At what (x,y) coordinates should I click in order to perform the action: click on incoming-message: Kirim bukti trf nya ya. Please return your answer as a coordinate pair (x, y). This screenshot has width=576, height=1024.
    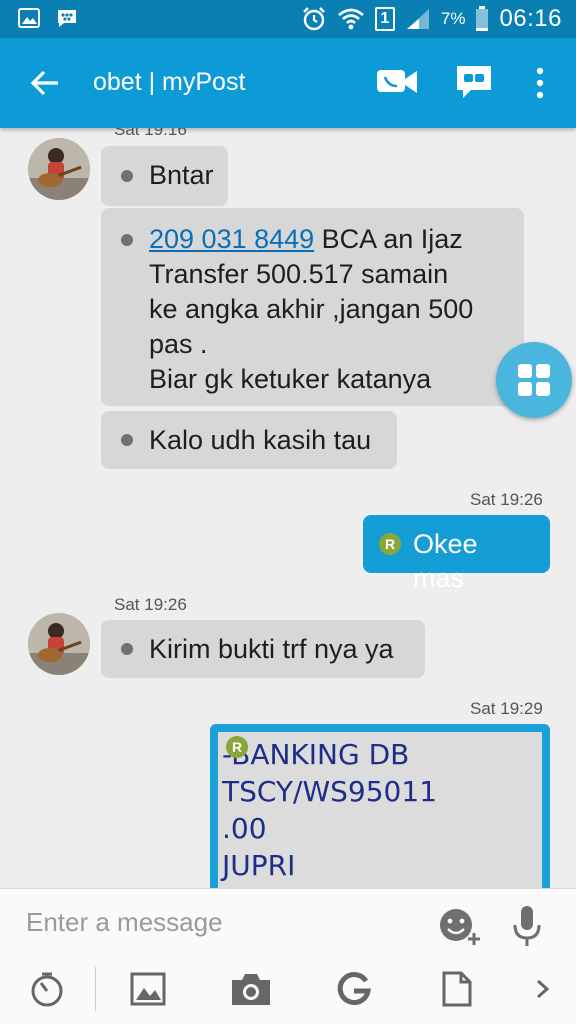
    Looking at the image, I should click on (263, 649).